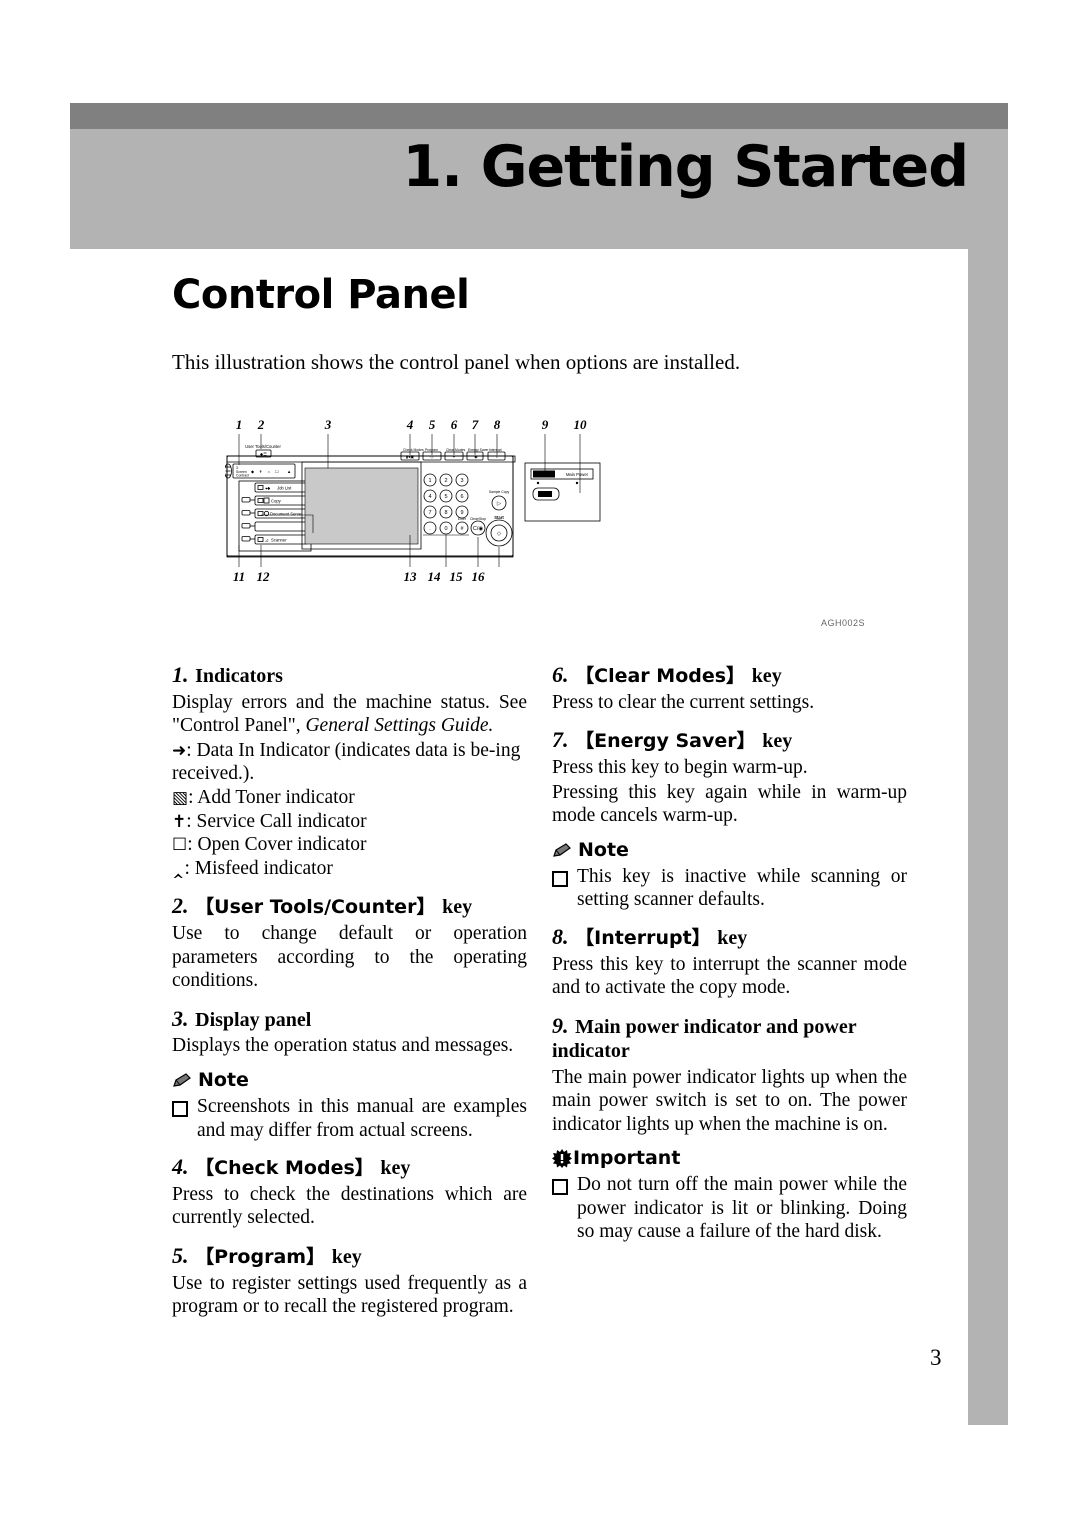 The image size is (1080, 1528). I want to click on svg-text: 16, so click(479, 576).